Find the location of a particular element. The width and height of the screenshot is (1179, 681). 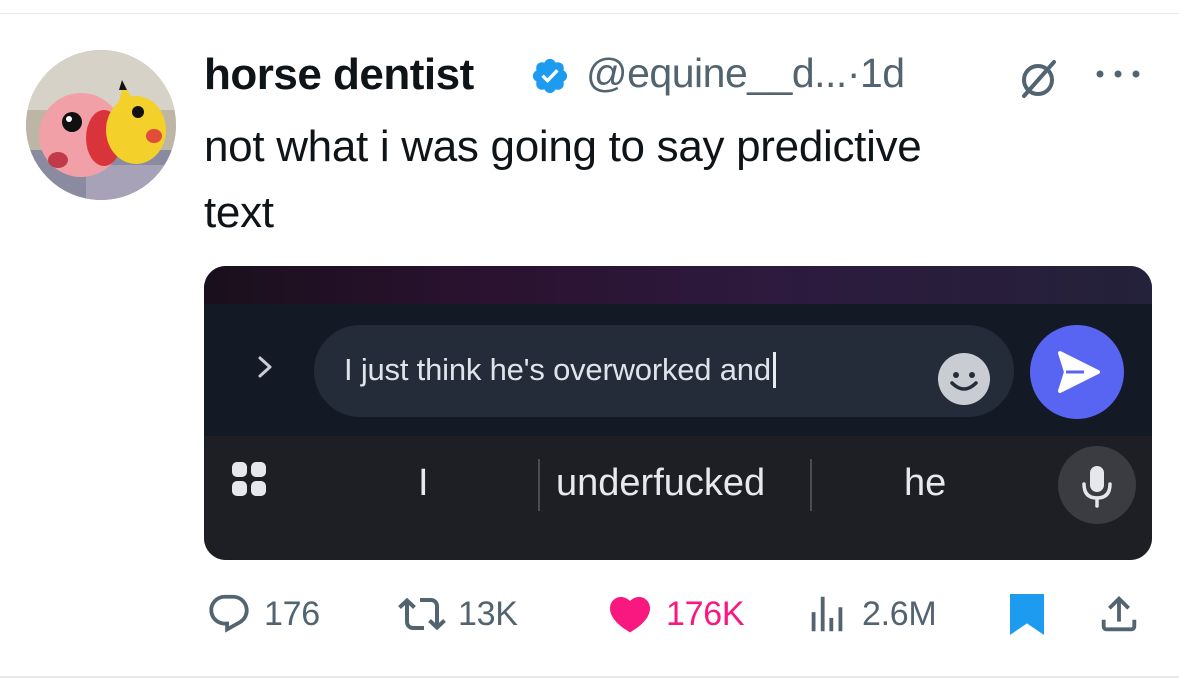

views-count: 2.6M is located at coordinates (899, 613).